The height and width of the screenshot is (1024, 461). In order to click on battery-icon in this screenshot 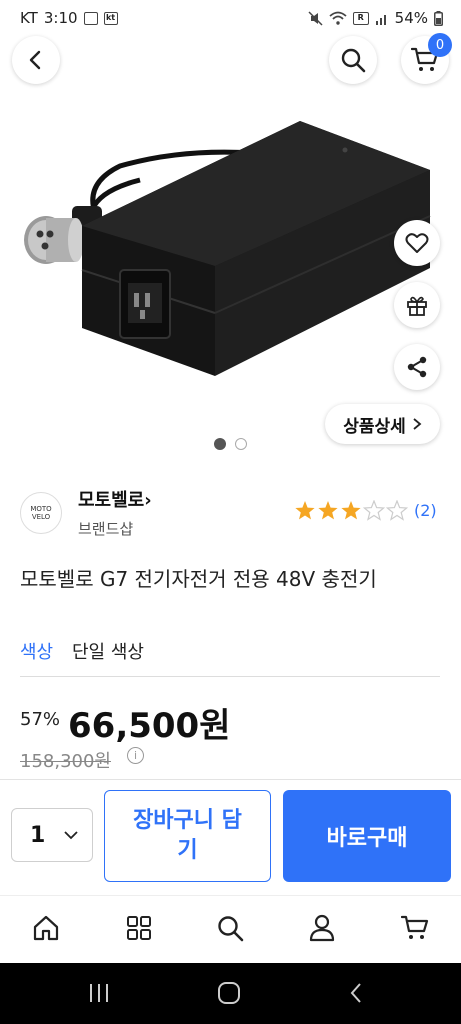, I will do `click(438, 18)`.